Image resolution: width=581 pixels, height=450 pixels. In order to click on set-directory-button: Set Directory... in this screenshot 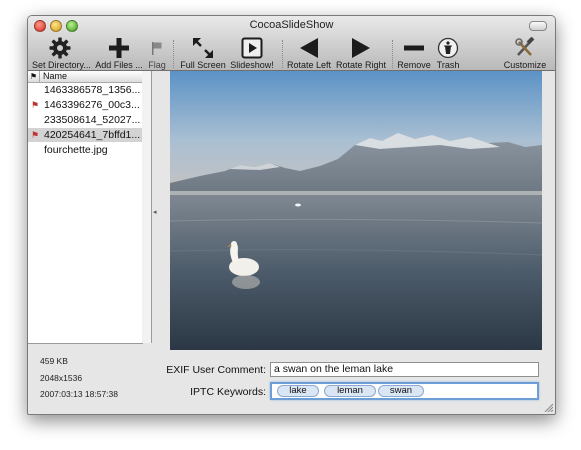, I will do `click(61, 53)`.